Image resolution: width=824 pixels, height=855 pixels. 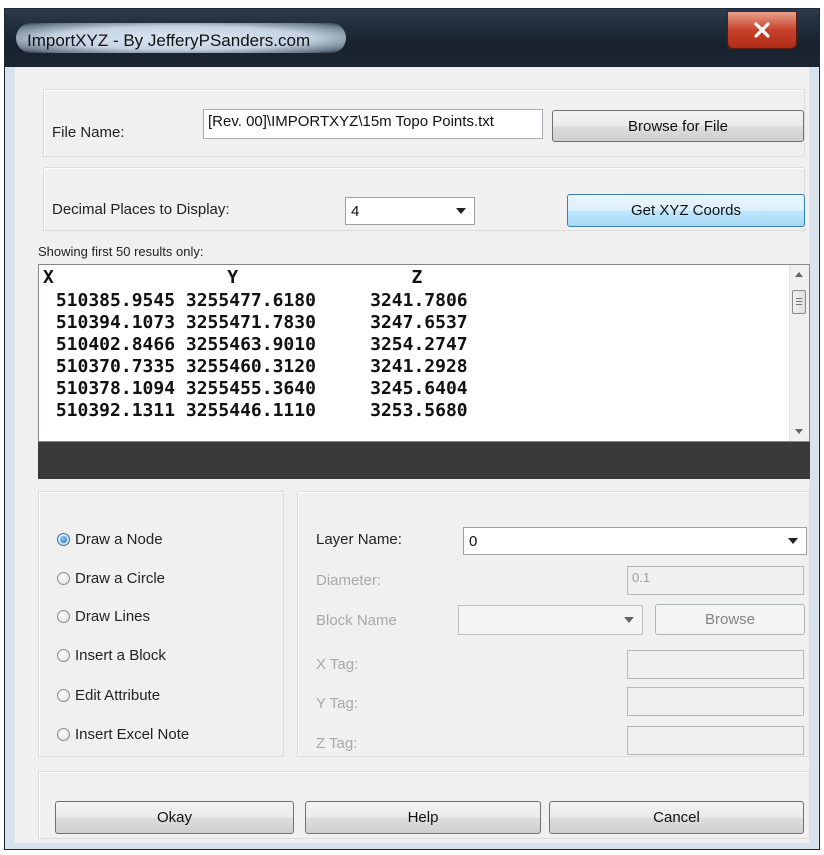 I want to click on scroll-thumb, so click(x=799, y=302).